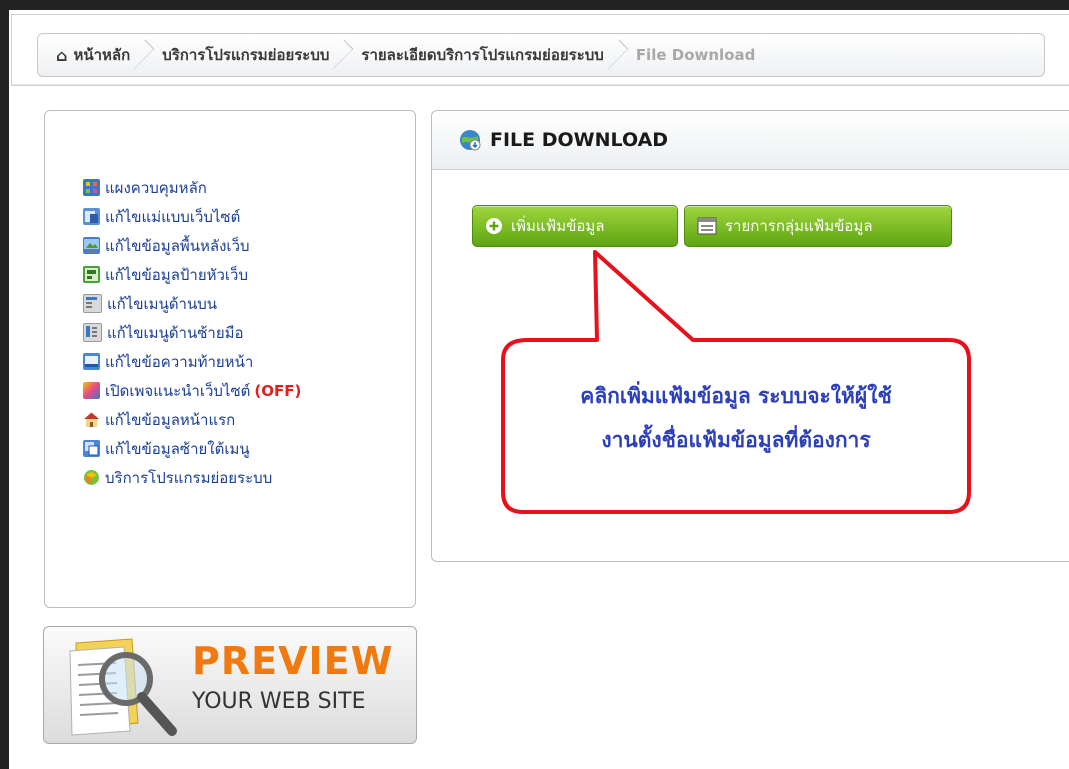  Describe the element at coordinates (707, 226) in the screenshot. I see `list-window-icon` at that location.